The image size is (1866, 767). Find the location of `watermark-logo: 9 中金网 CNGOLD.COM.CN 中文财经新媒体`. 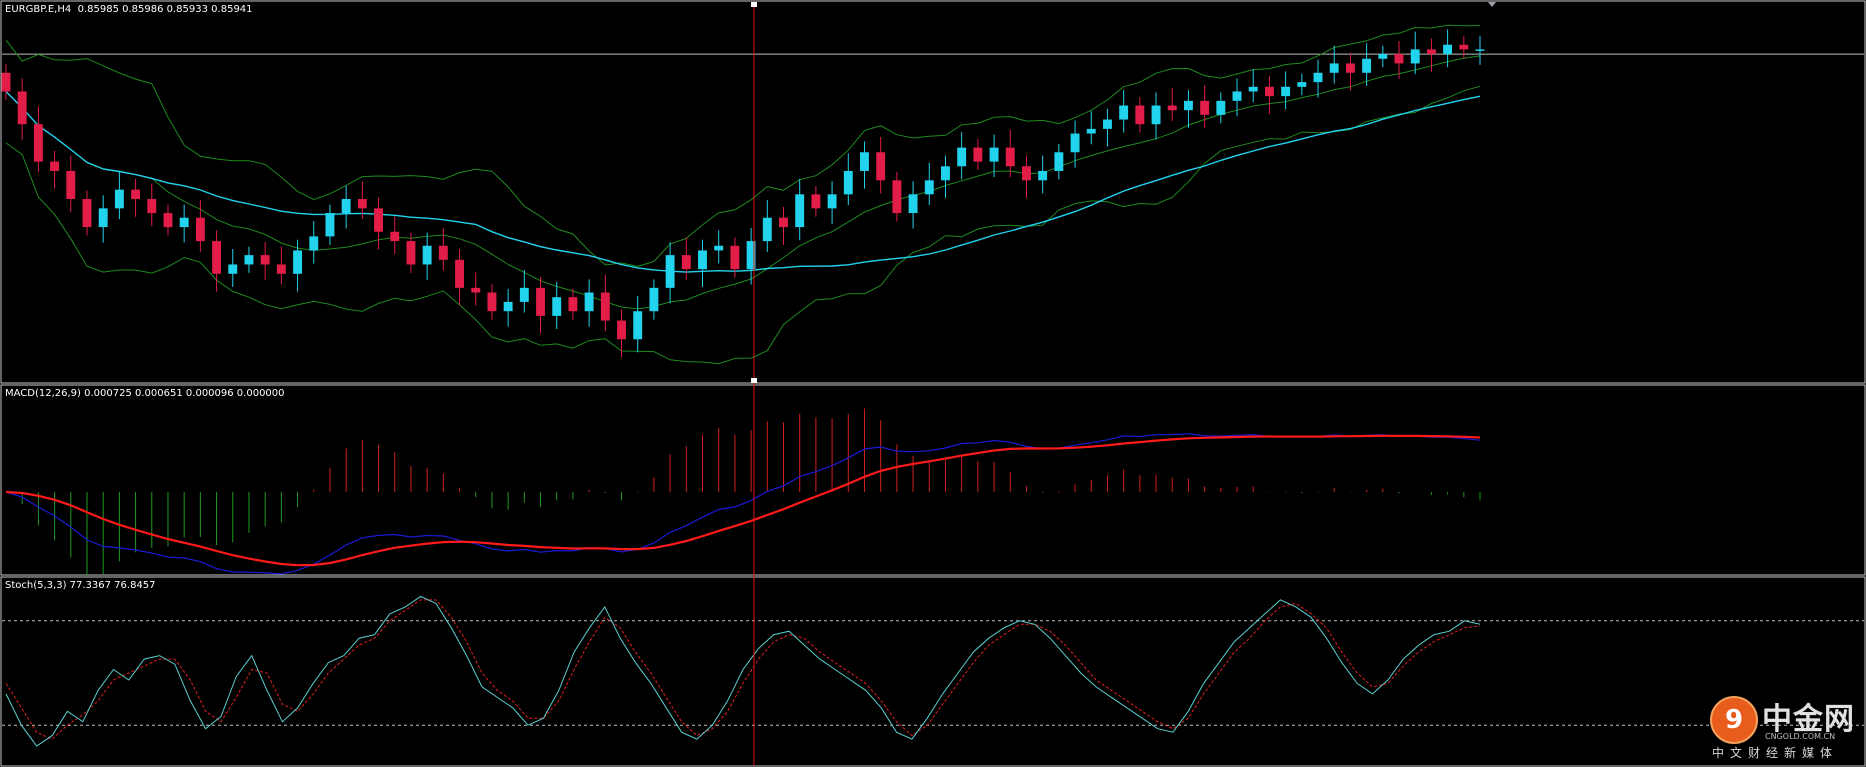

watermark-logo: 9 中金网 CNGOLD.COM.CN 中文财经新媒体 is located at coordinates (1783, 727).